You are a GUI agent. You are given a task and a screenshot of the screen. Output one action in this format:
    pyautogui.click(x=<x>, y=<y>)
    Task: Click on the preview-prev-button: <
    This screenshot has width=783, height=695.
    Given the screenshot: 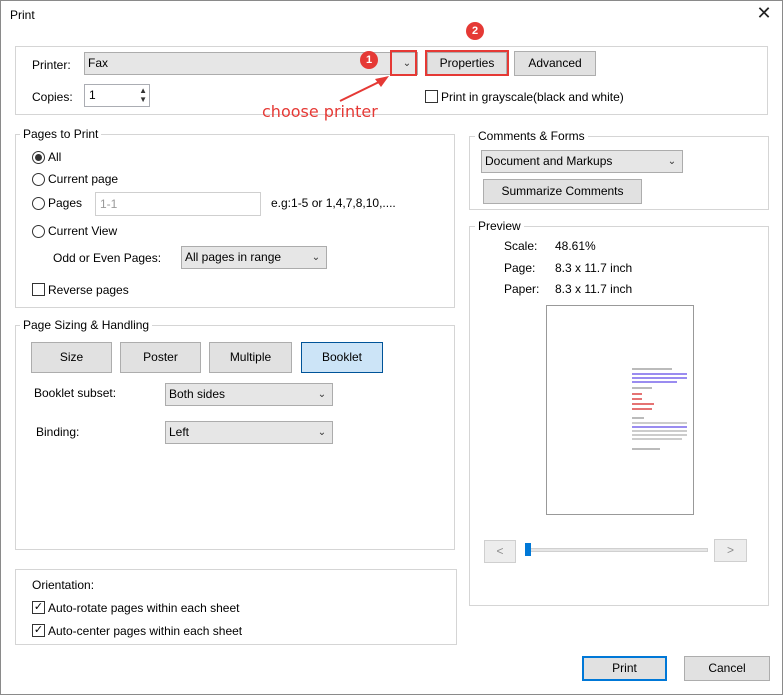 What is the action you would take?
    pyautogui.click(x=500, y=551)
    